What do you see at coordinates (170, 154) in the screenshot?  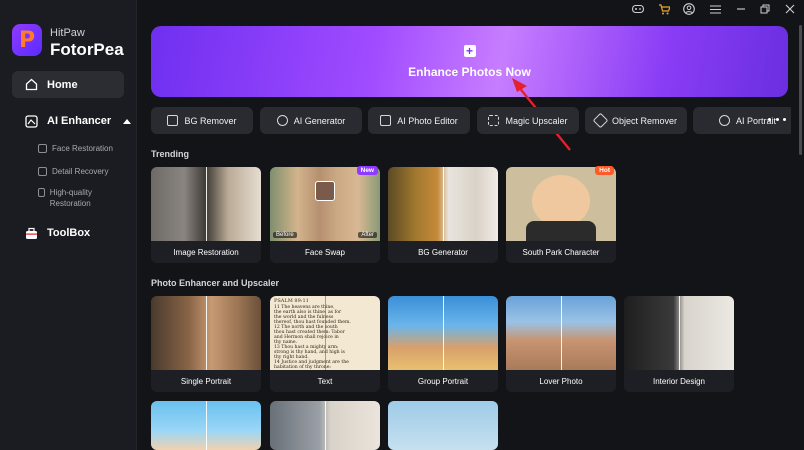 I see `trending-heading: Trending` at bounding box center [170, 154].